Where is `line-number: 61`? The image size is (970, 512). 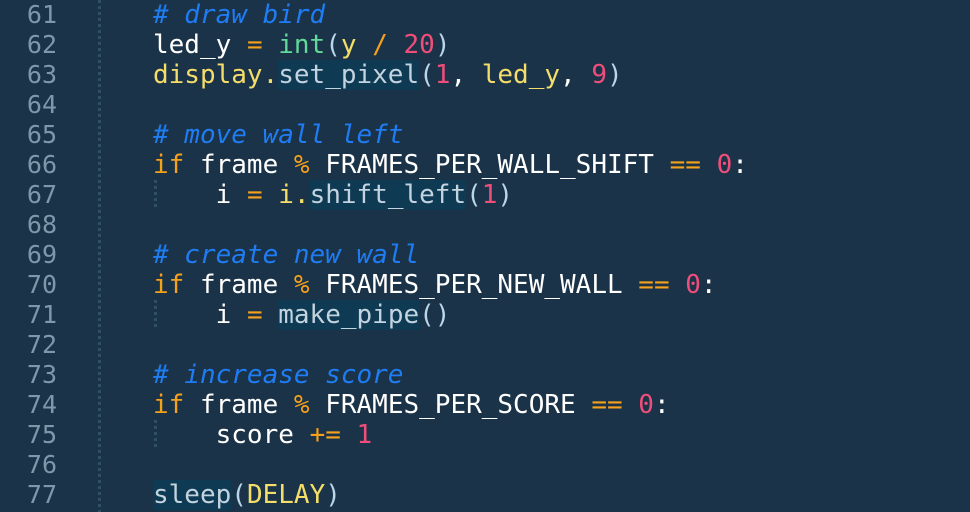 line-number: 61 is located at coordinates (49, 15).